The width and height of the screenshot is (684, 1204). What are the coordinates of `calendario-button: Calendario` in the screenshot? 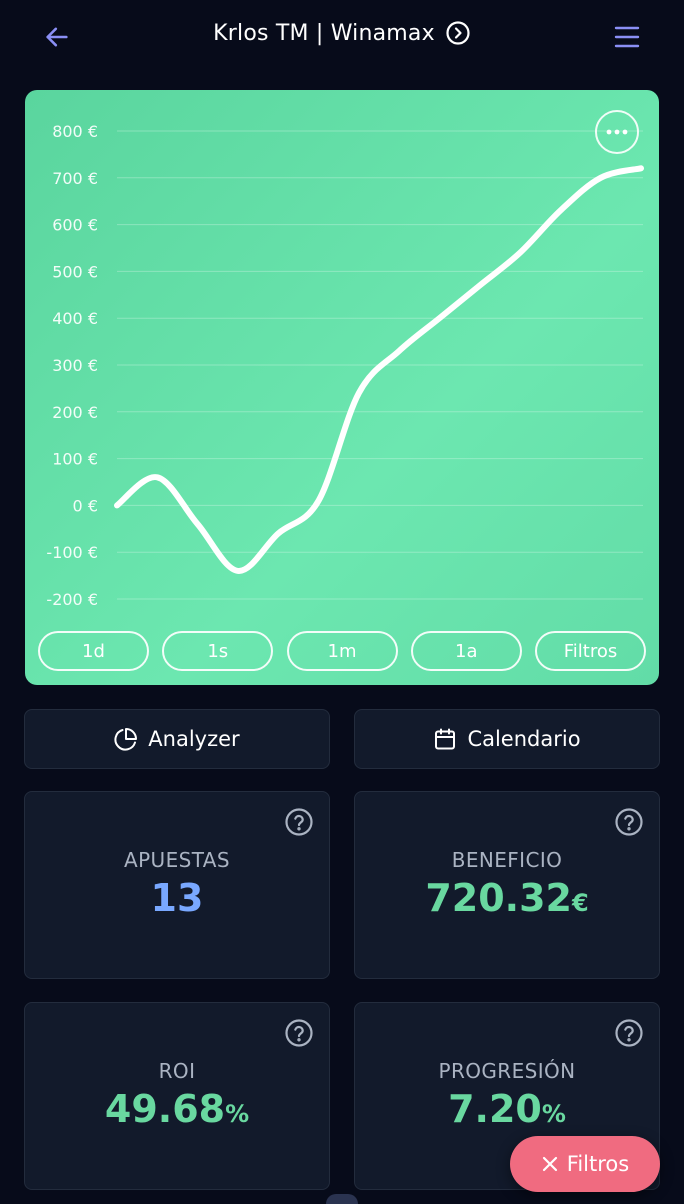 It's located at (507, 739).